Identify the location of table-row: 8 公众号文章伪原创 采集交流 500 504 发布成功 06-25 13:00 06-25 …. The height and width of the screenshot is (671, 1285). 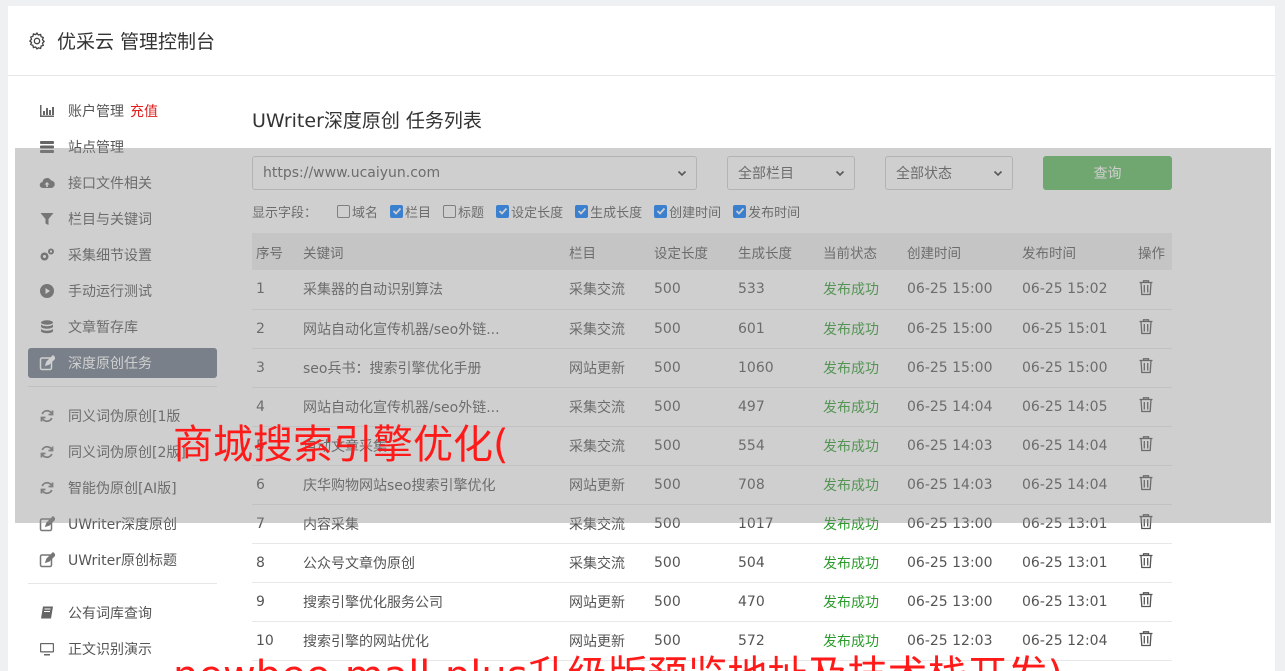
(712, 562).